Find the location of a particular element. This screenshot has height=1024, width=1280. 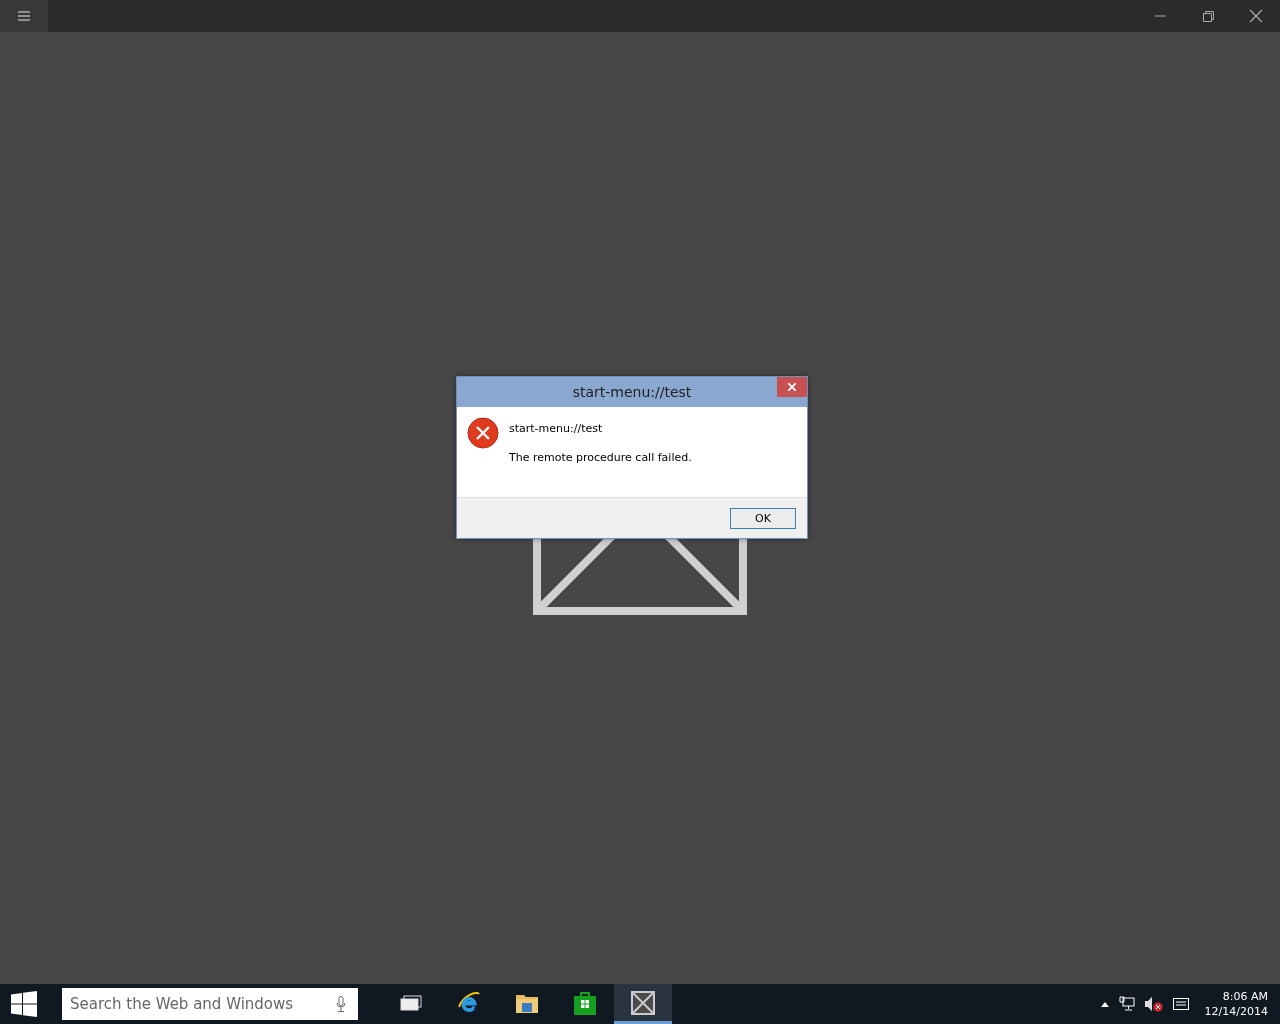

clock: 8:06 AM 12/14/2014 is located at coordinates (1236, 1004).